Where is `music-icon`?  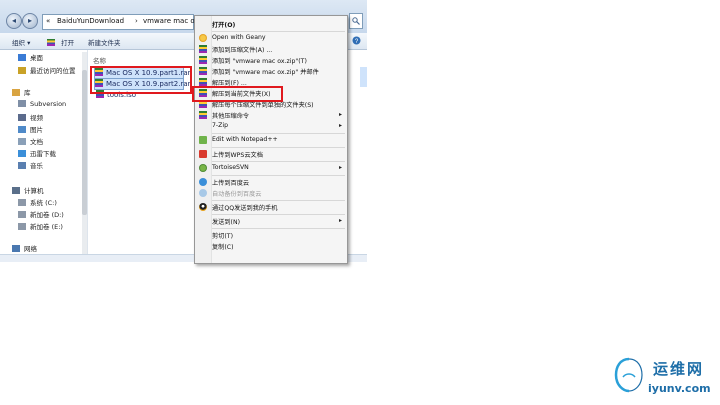 music-icon is located at coordinates (22, 165).